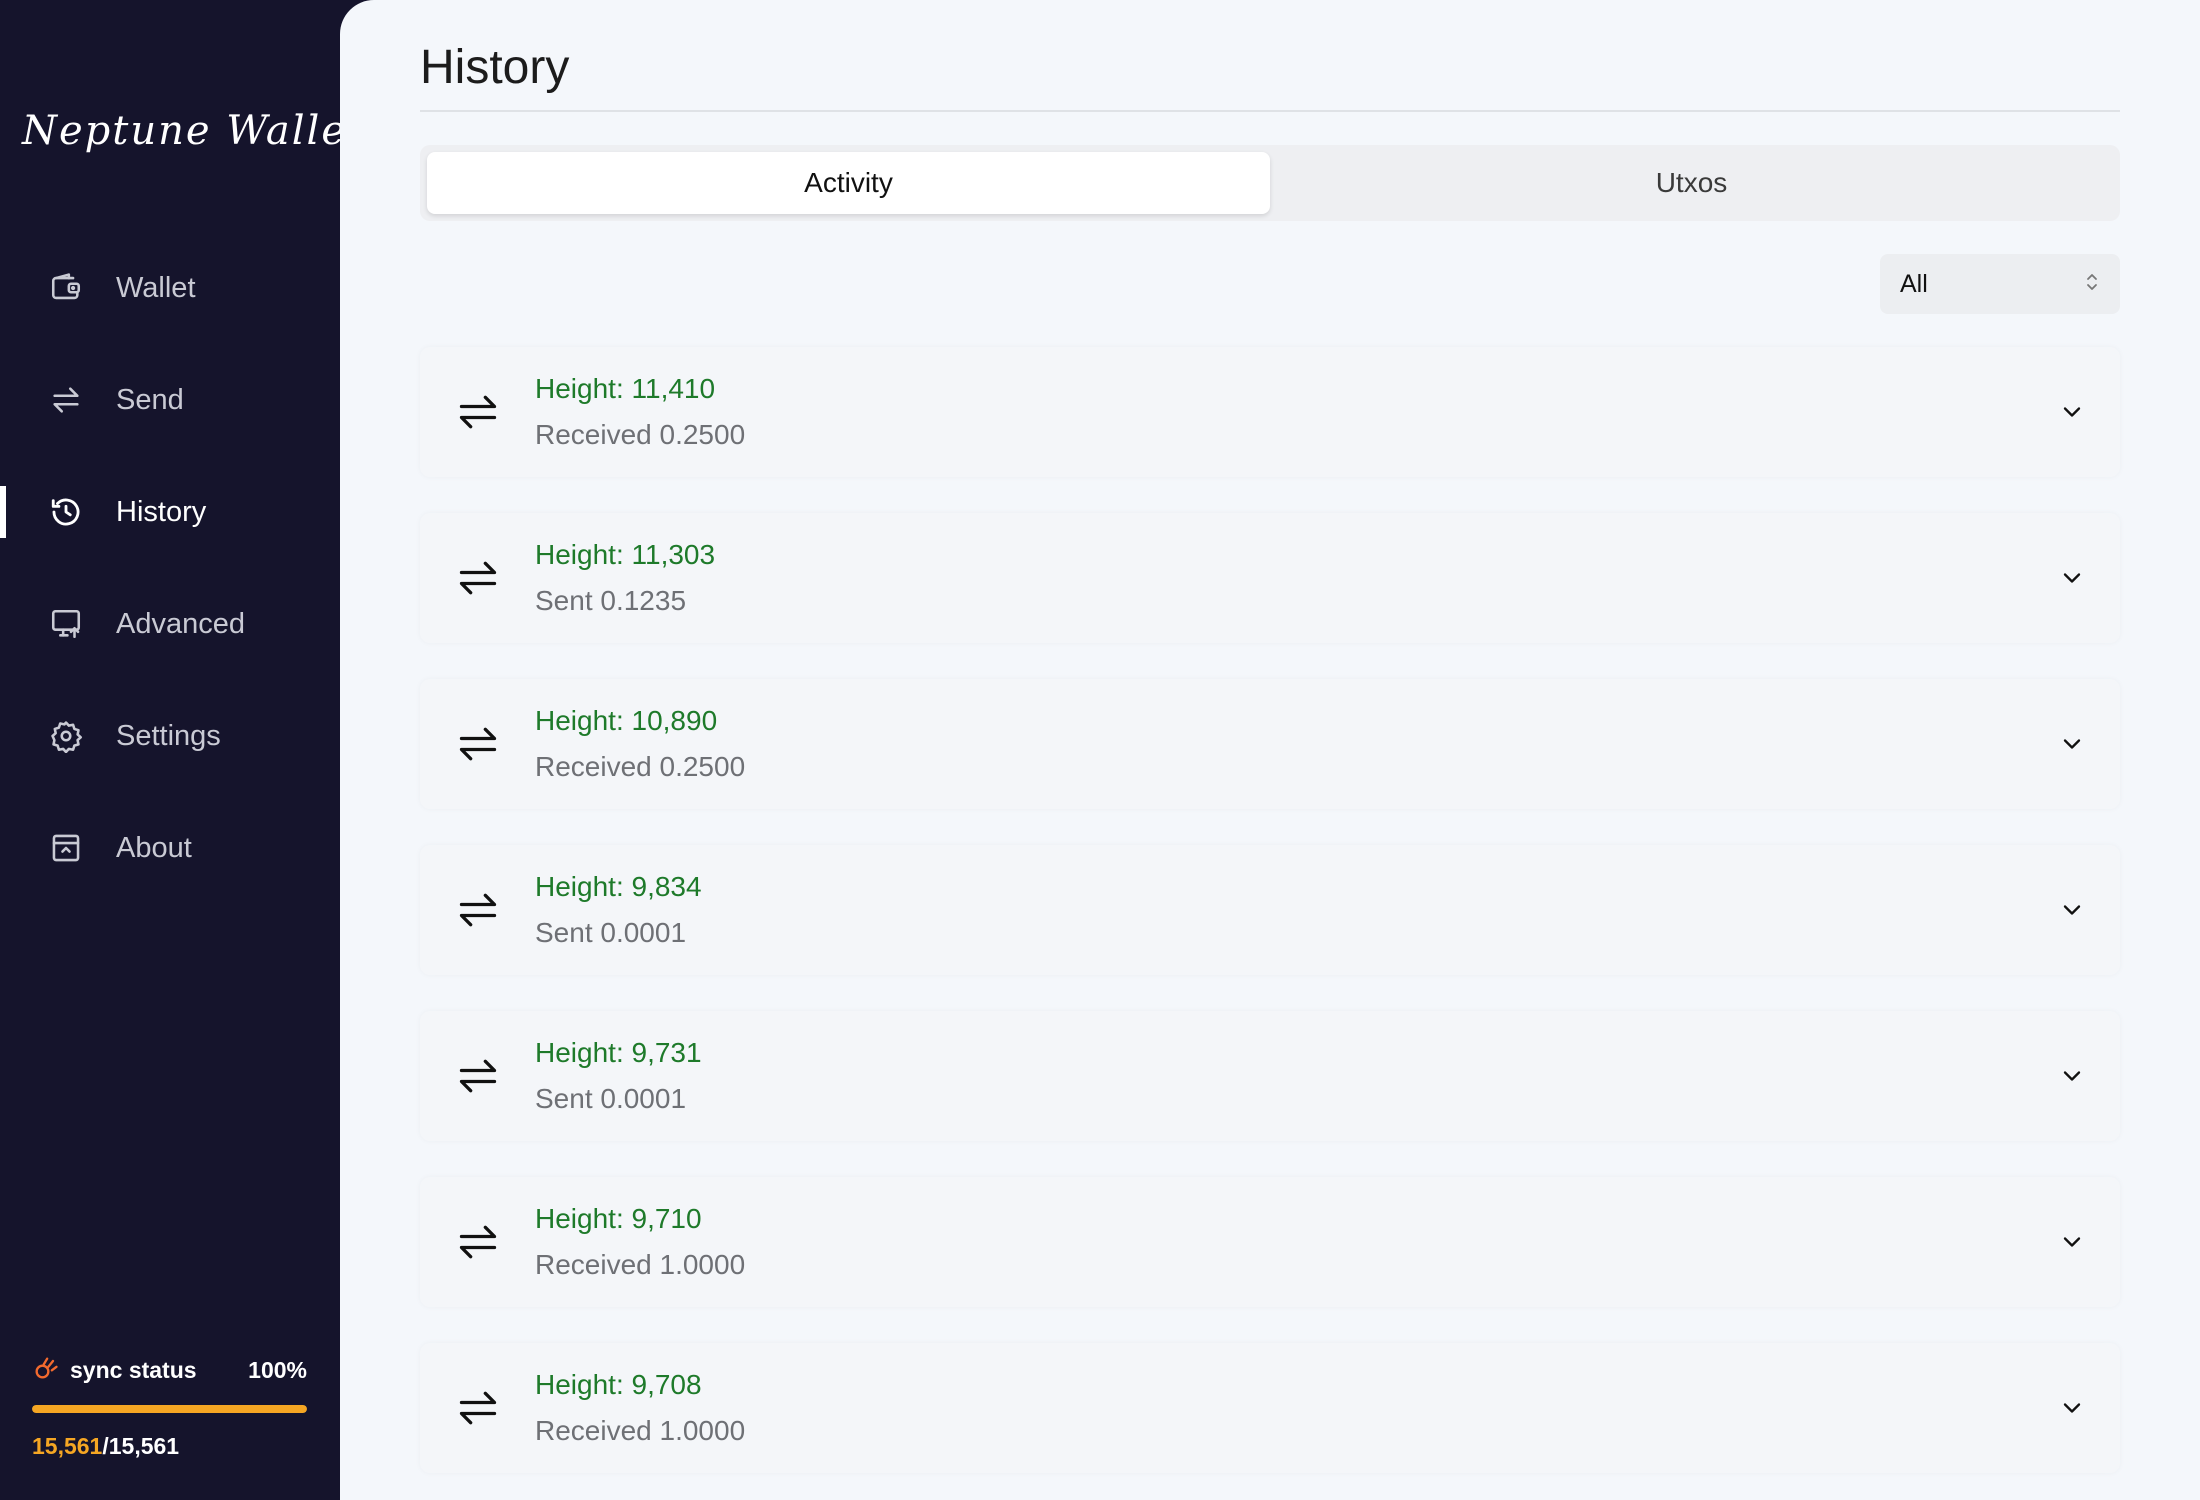 The height and width of the screenshot is (1500, 2200). Describe the element at coordinates (67, 1446) in the screenshot. I see `sync-current-block: 15,561` at that location.